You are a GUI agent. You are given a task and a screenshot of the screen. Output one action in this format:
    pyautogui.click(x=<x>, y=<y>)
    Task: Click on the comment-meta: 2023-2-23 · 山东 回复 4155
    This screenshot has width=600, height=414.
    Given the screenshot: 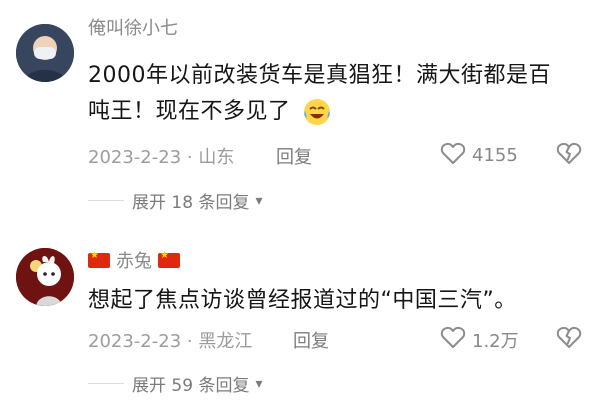 What is the action you would take?
    pyautogui.click(x=338, y=155)
    